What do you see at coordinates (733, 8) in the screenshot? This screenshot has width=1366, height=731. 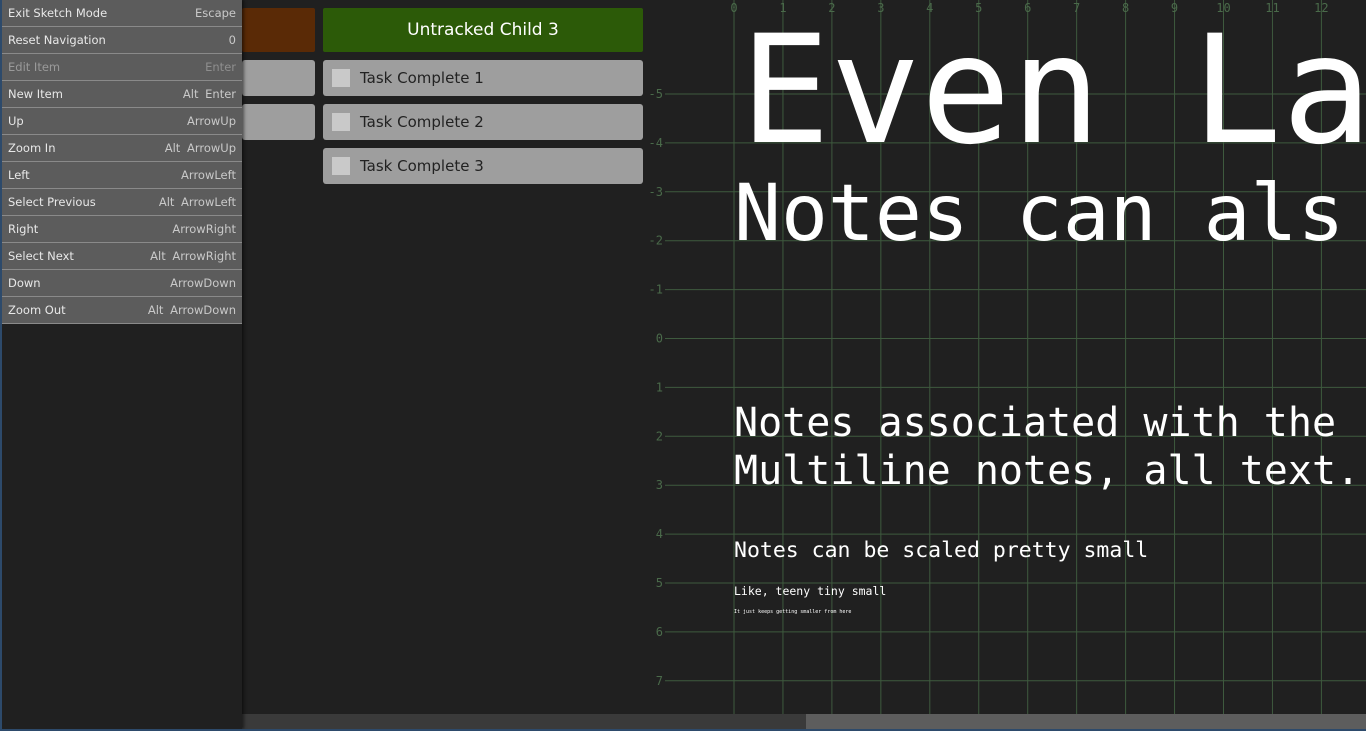 I see `x-tick-label: 0` at bounding box center [733, 8].